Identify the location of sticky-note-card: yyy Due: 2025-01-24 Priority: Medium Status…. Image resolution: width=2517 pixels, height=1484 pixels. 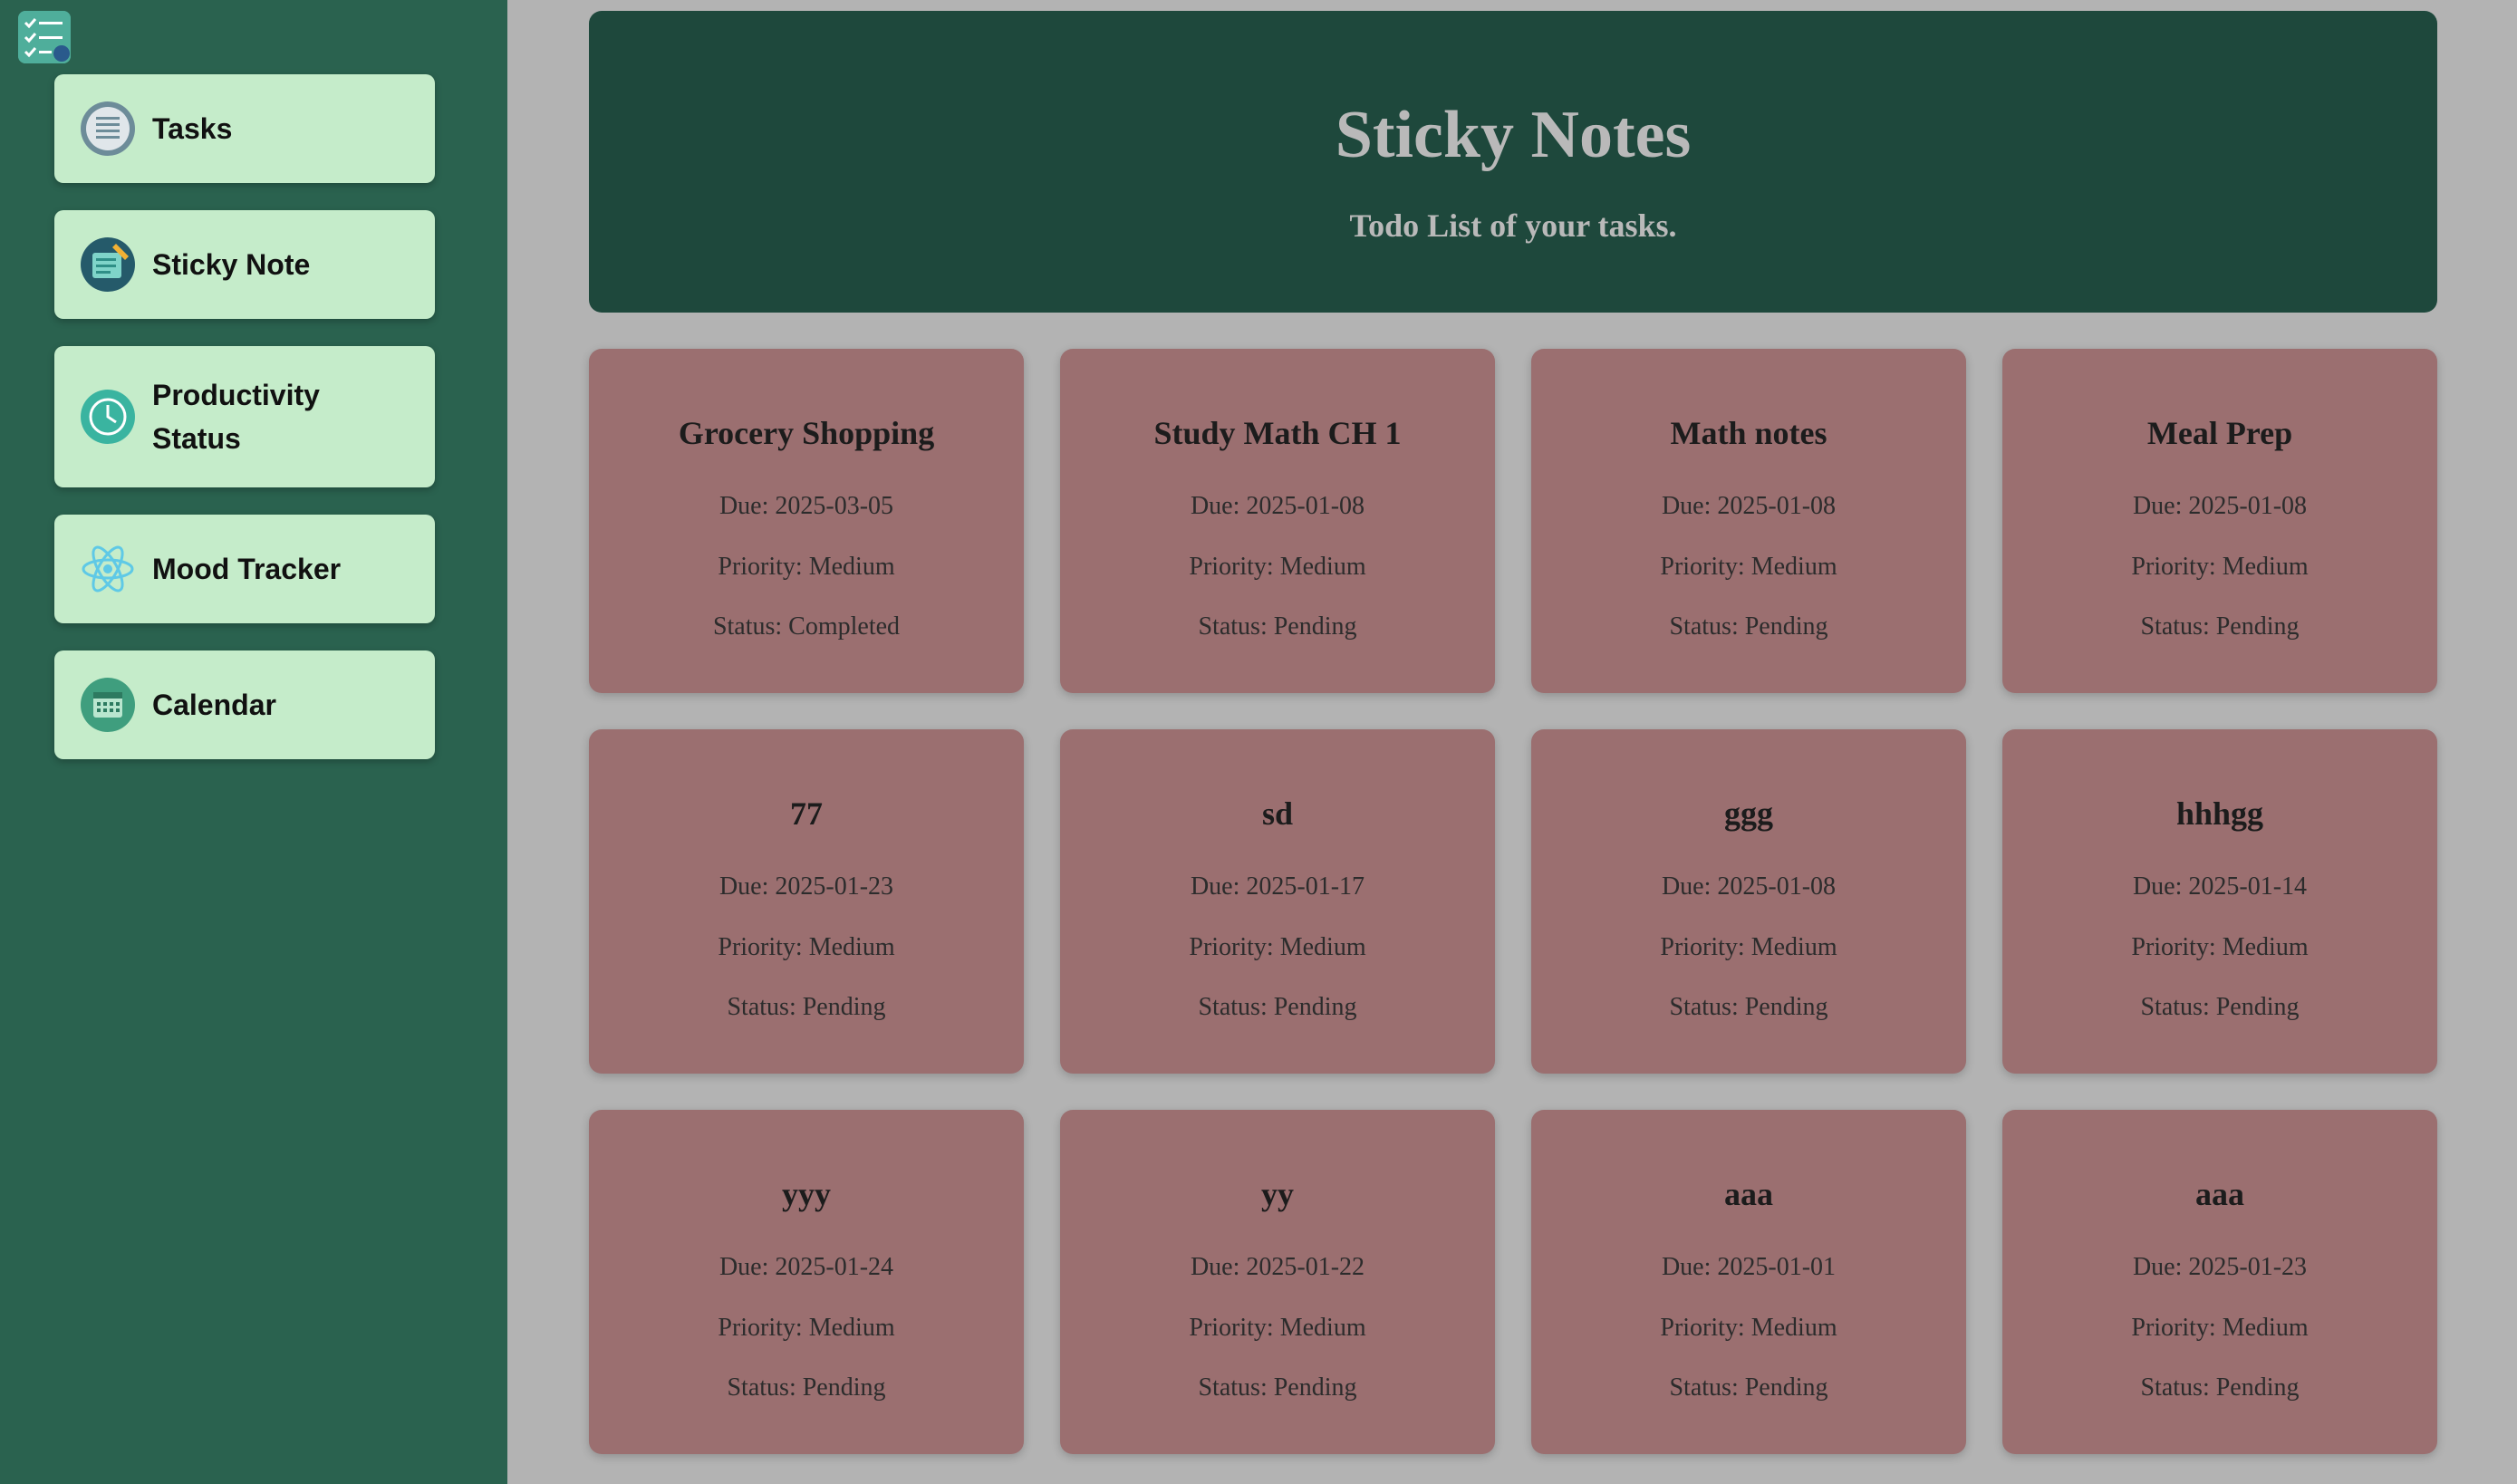
(806, 1282).